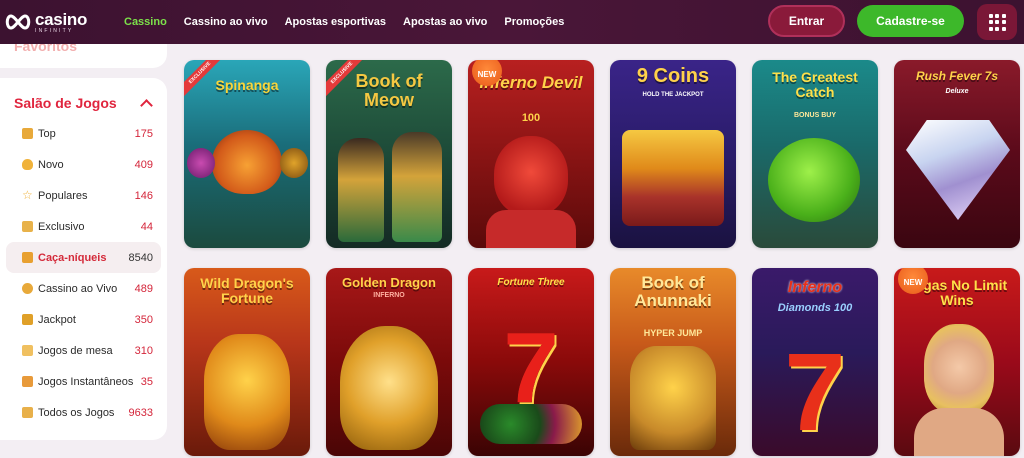  What do you see at coordinates (673, 291) in the screenshot?
I see `game-title: Book of Anunnaki` at bounding box center [673, 291].